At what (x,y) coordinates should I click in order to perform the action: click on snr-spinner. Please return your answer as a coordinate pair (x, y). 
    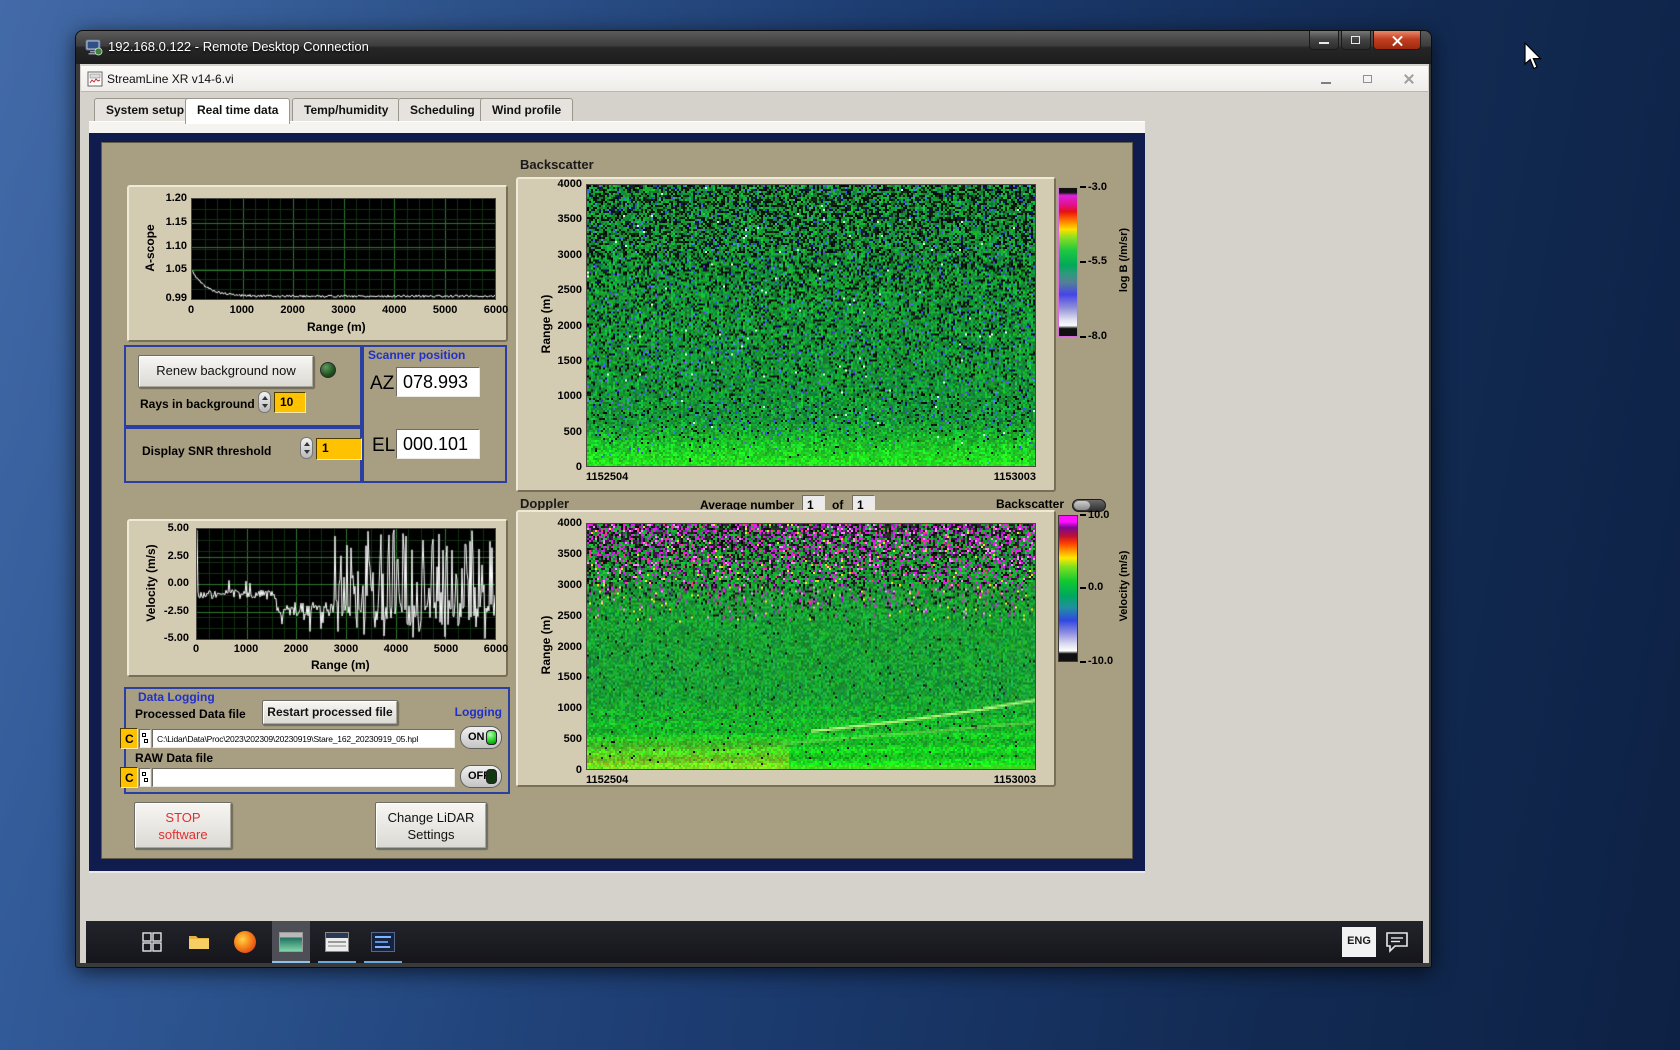
    Looking at the image, I should click on (306, 448).